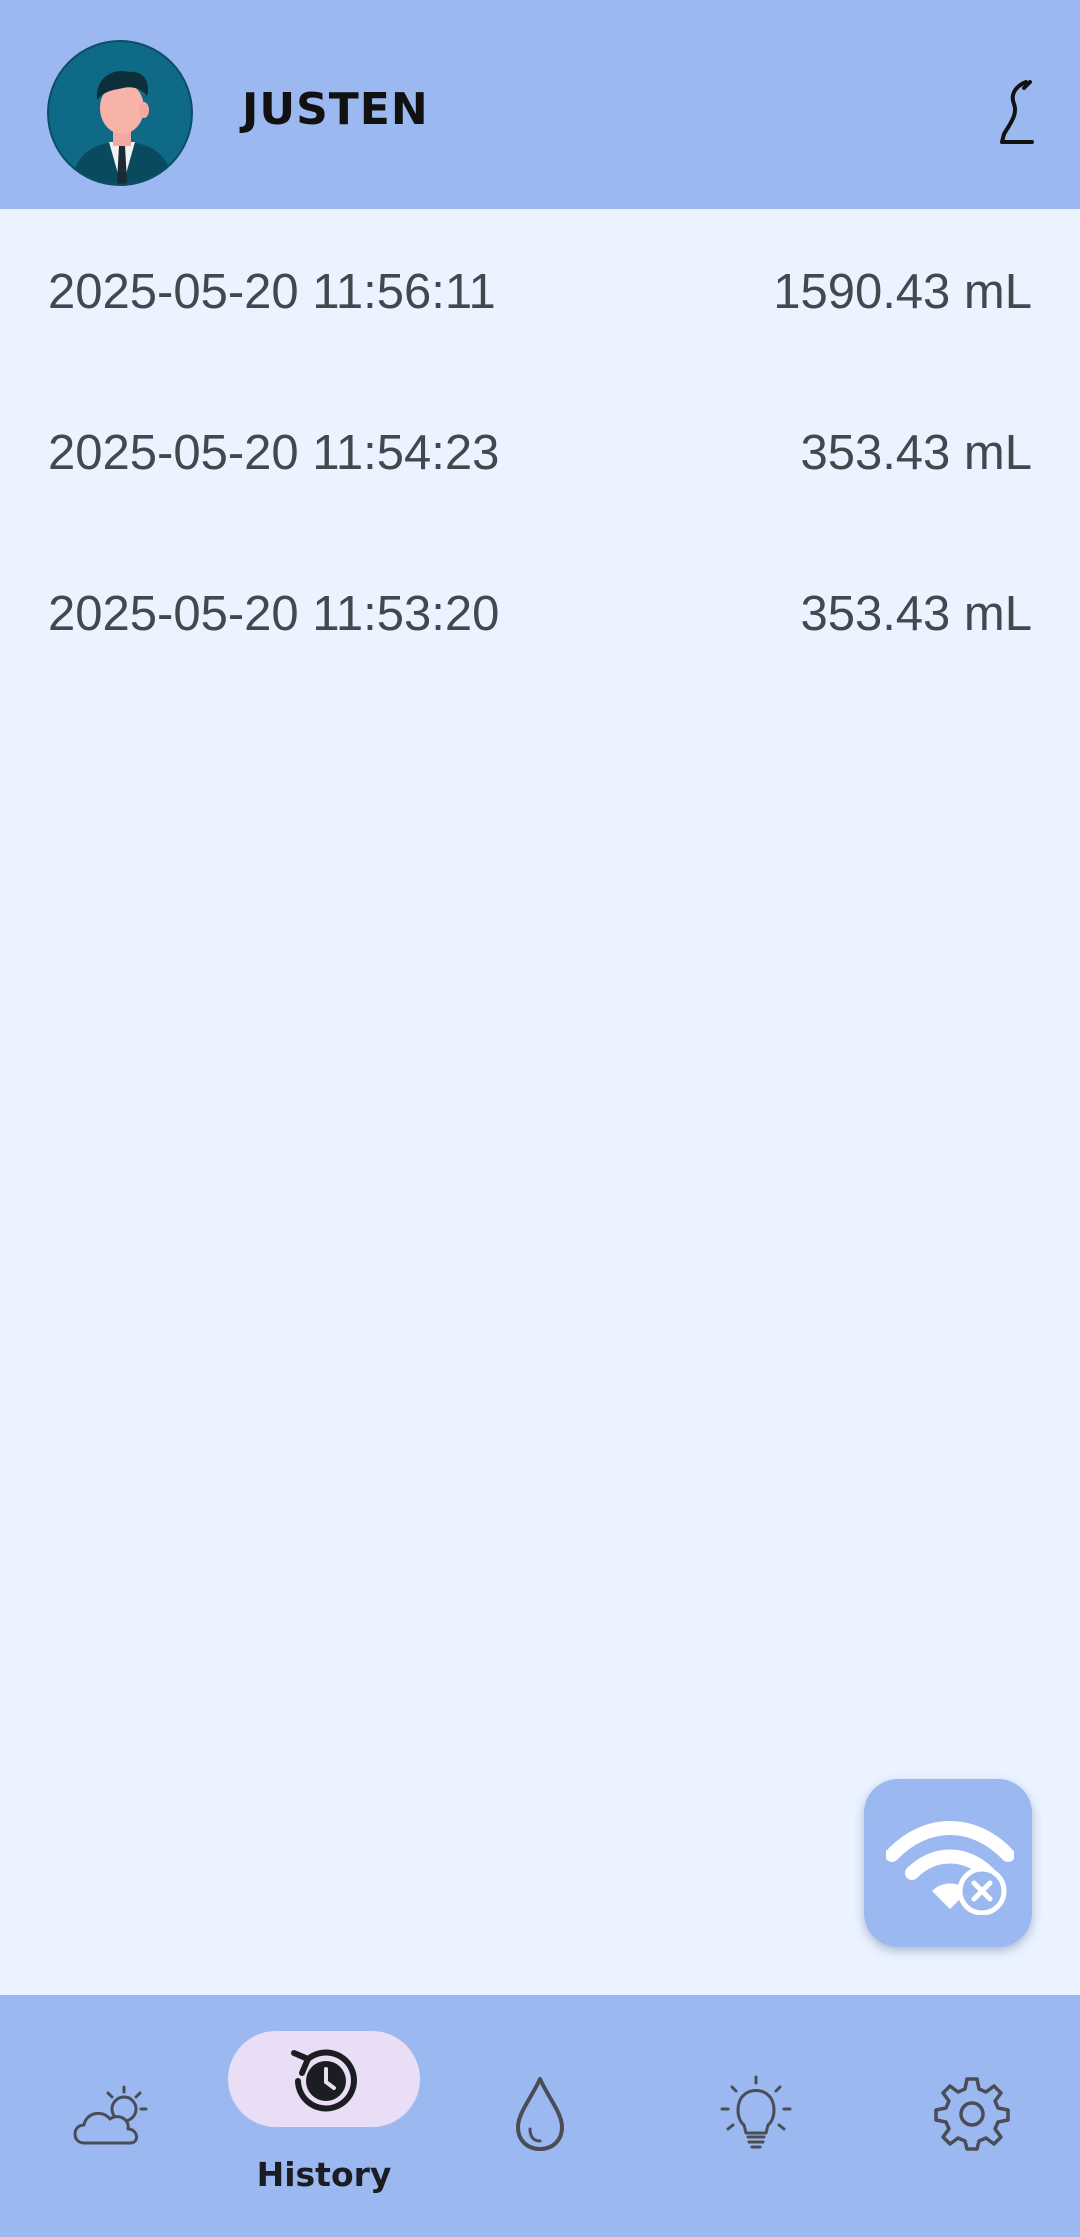  What do you see at coordinates (540, 450) in the screenshot?
I see `list-item: 2025-05-20 11:54:23 353.43 mL` at bounding box center [540, 450].